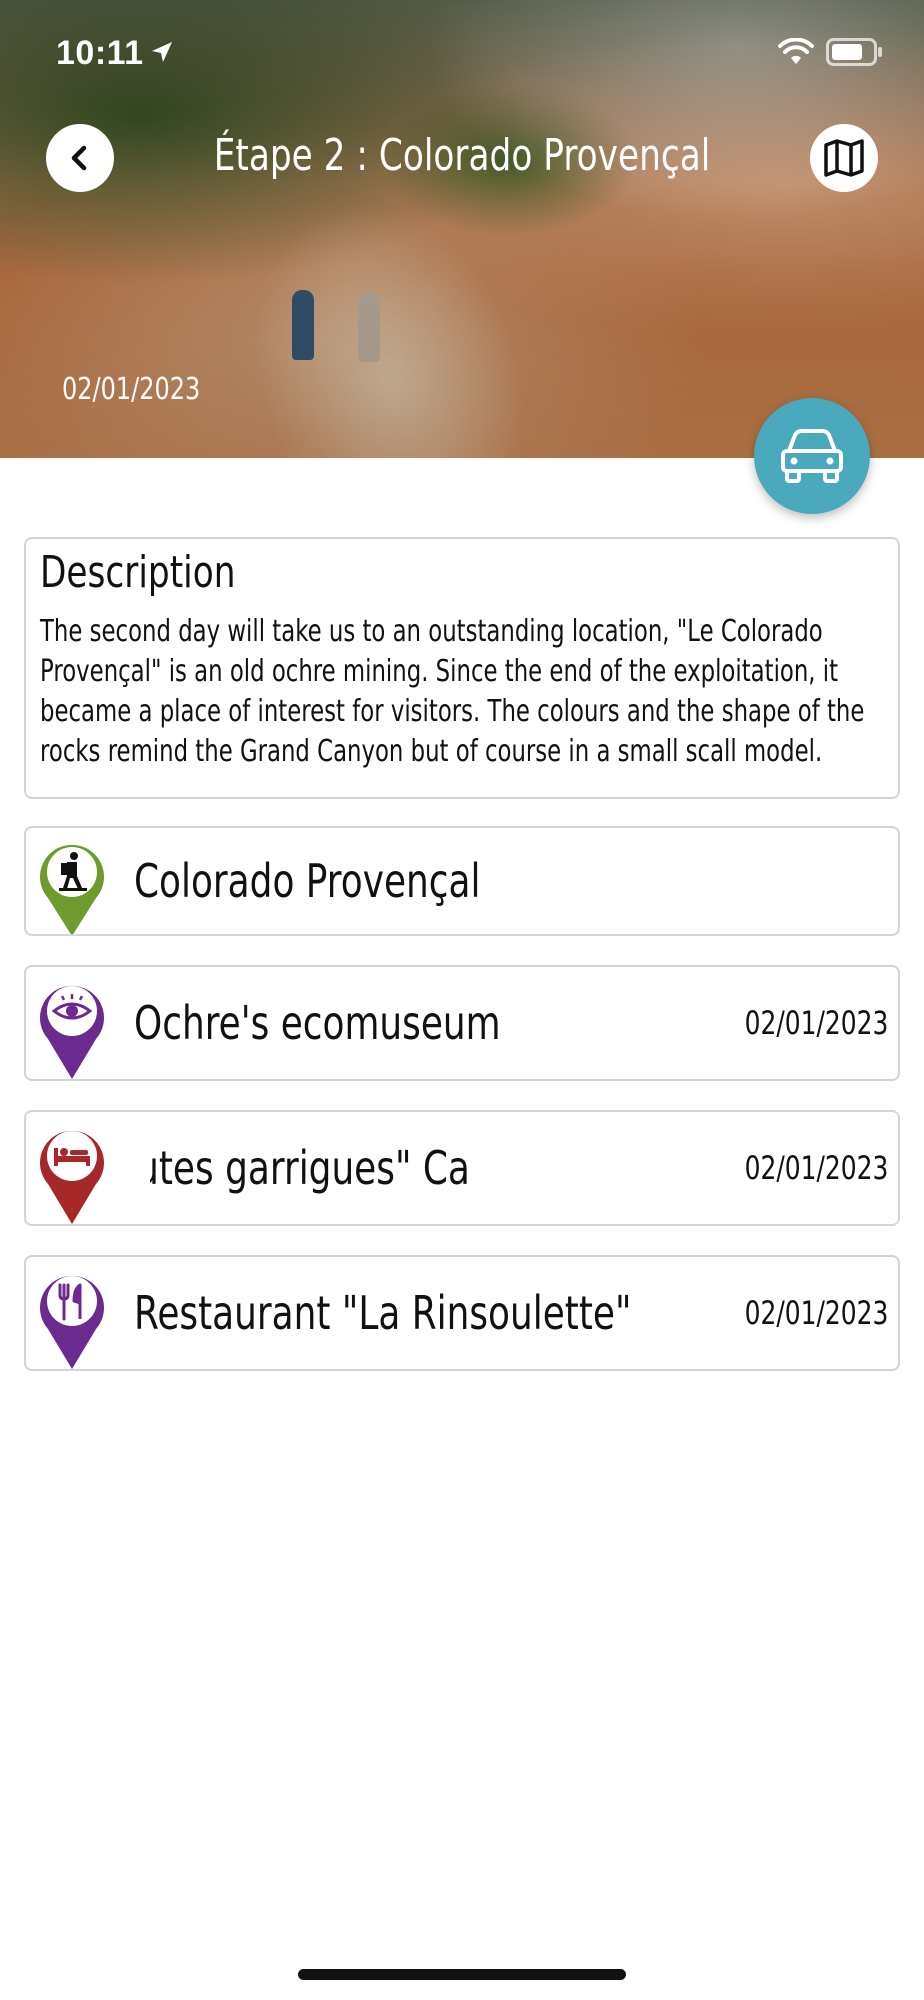 The image size is (924, 2000). I want to click on back-button, so click(80, 158).